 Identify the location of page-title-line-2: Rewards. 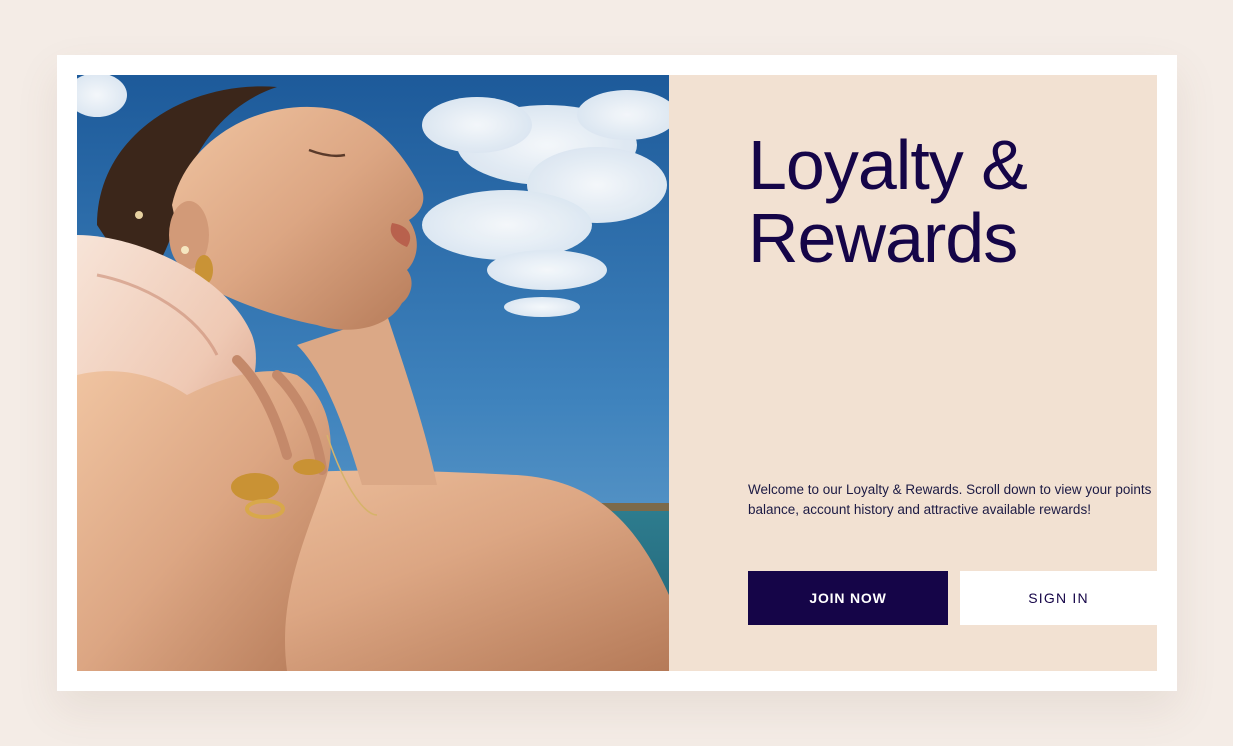
(883, 238).